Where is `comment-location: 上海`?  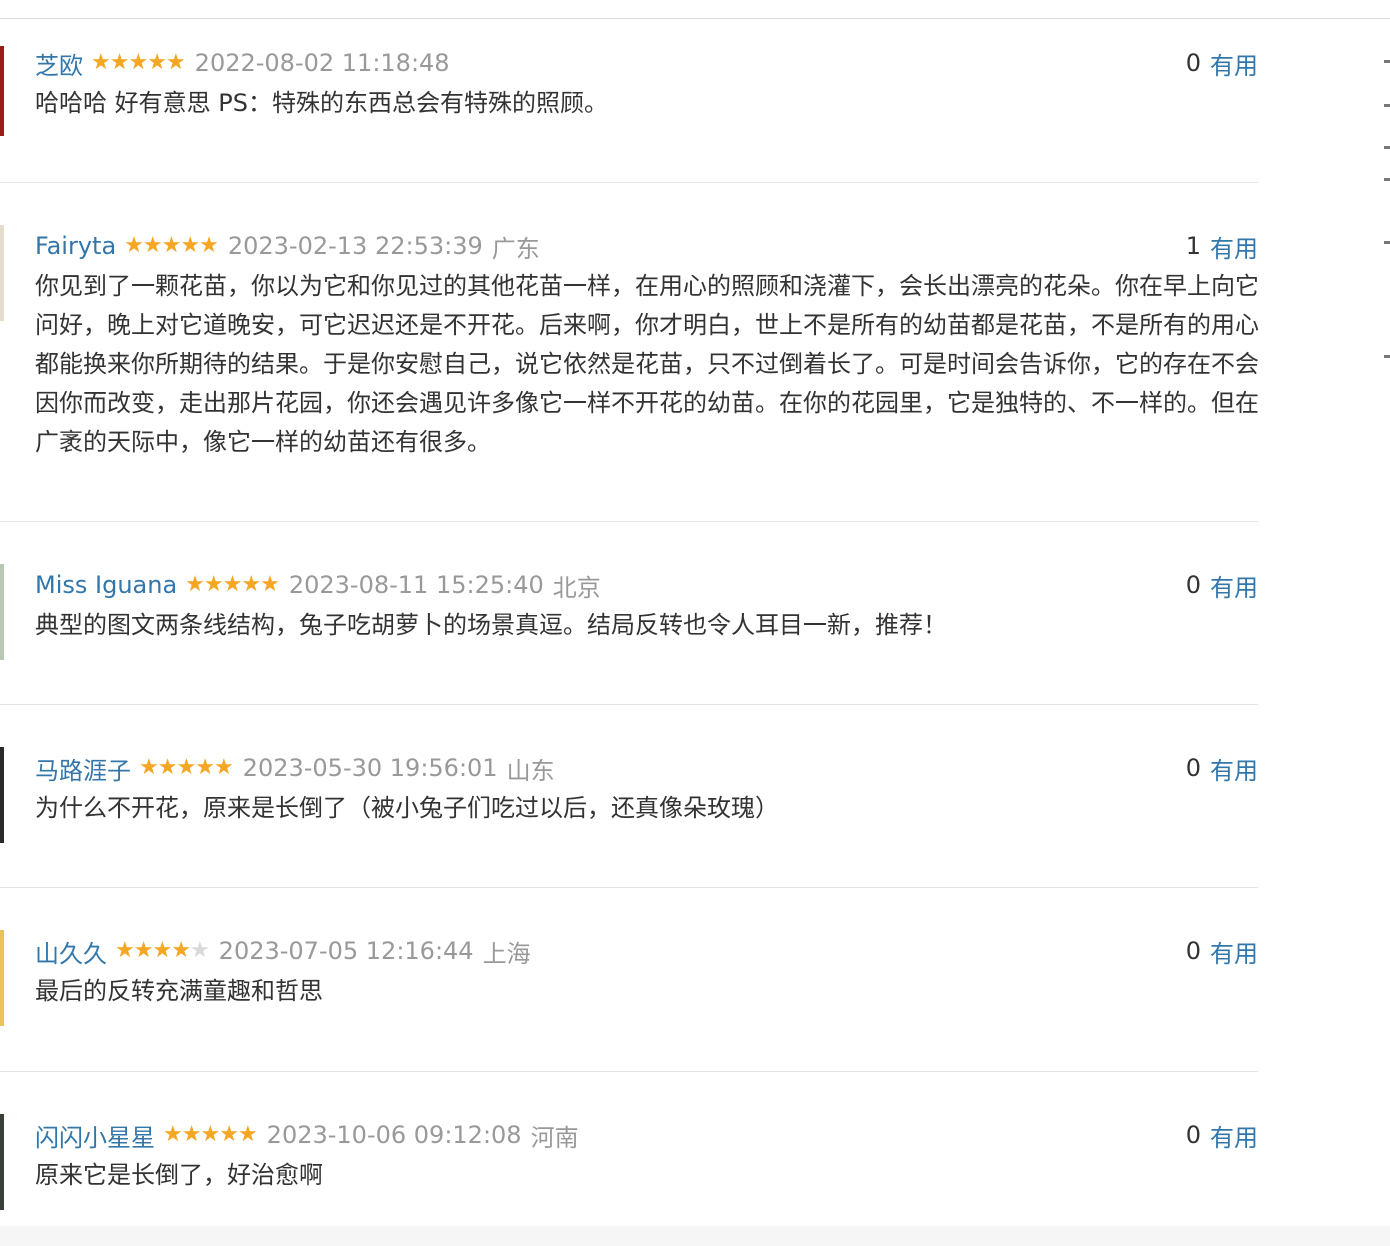
comment-location: 上海 is located at coordinates (506, 953).